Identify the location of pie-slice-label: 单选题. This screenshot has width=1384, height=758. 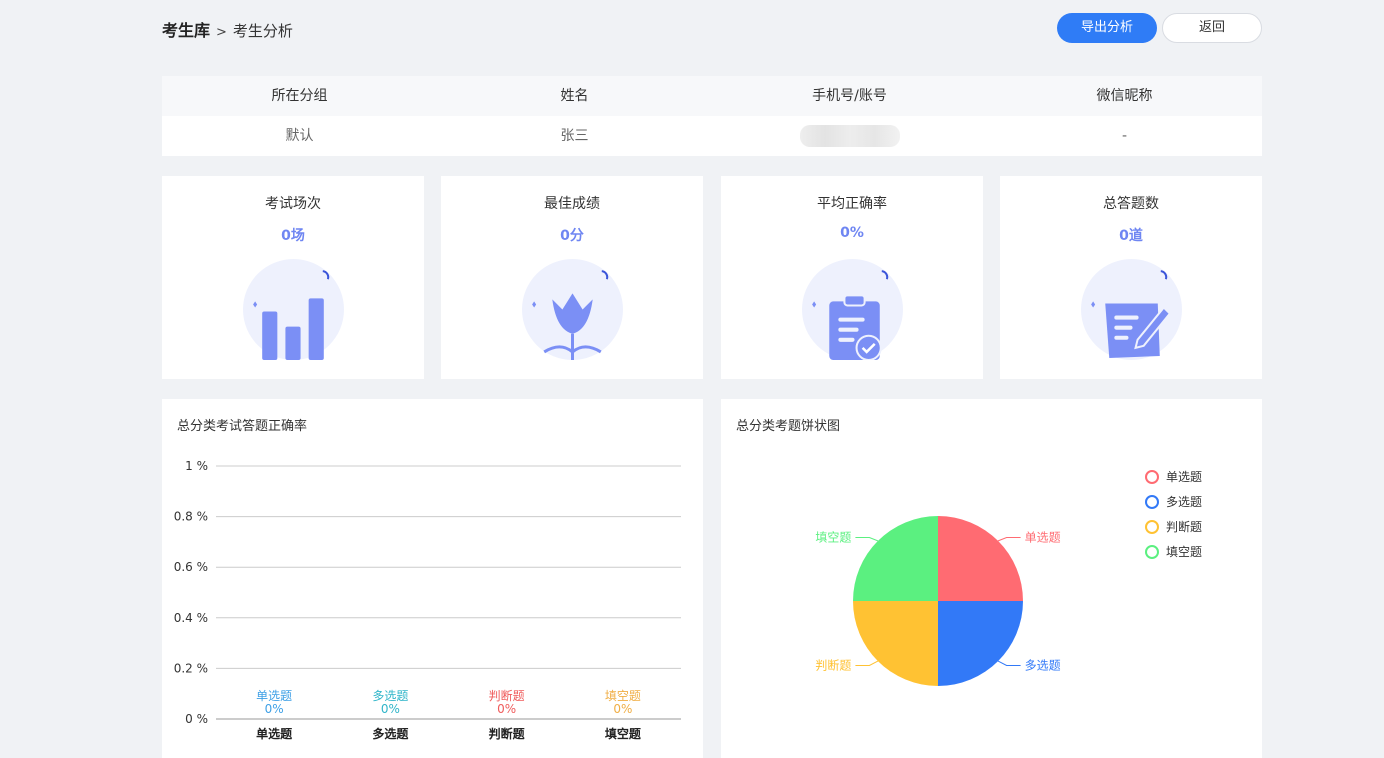
(1043, 538).